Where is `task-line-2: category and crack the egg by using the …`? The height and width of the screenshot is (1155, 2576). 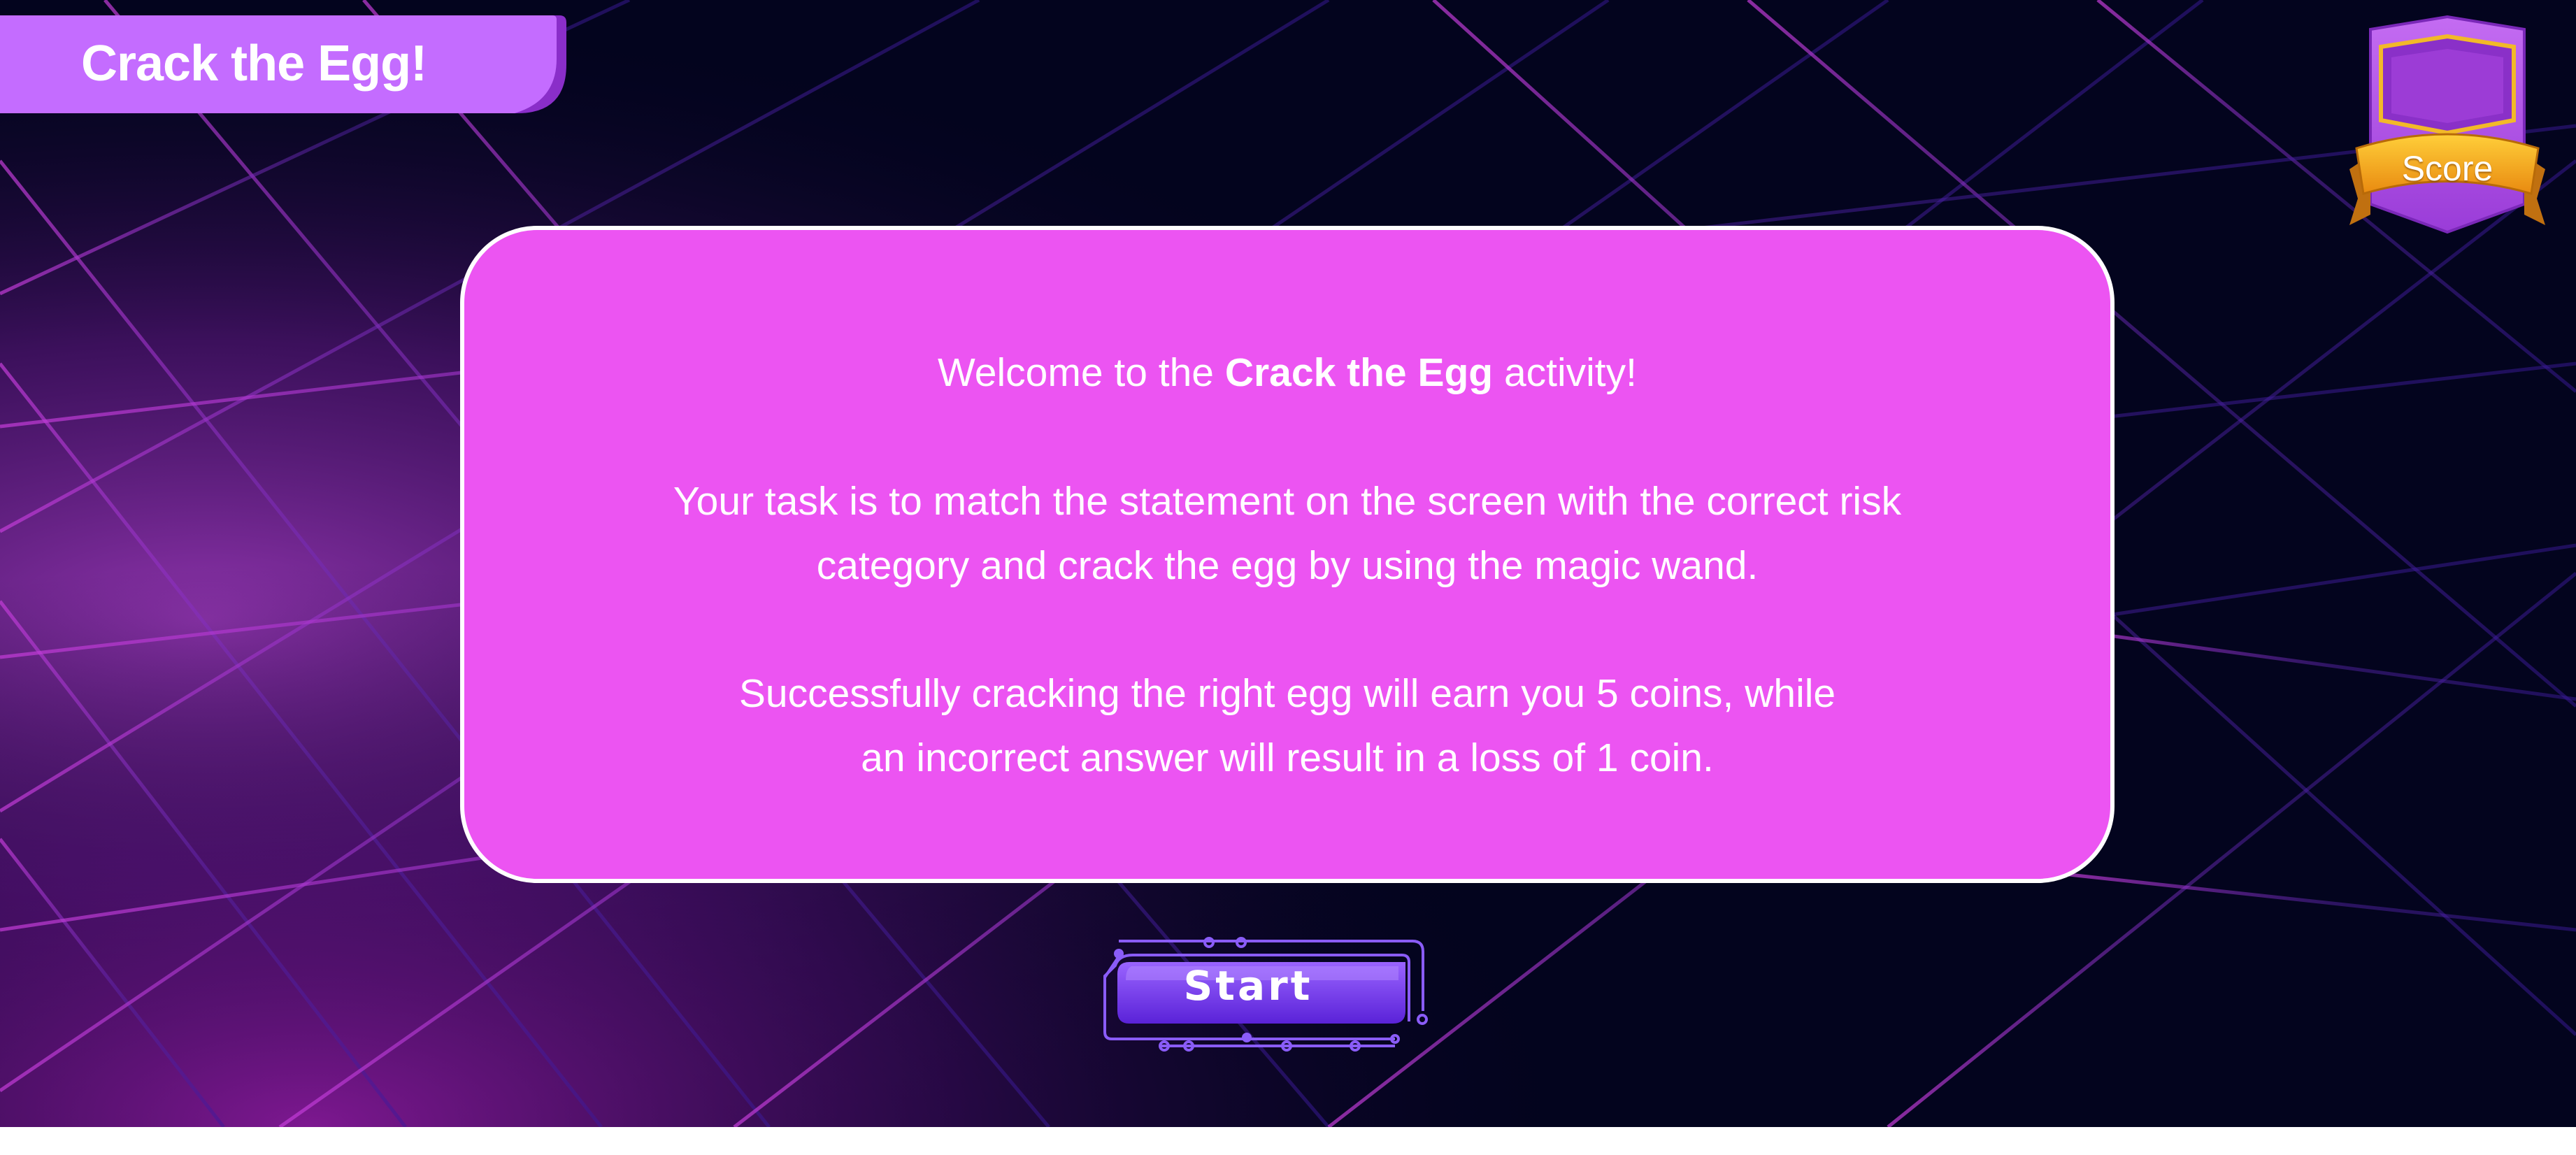 task-line-2: category and crack the egg by using the … is located at coordinates (1287, 565).